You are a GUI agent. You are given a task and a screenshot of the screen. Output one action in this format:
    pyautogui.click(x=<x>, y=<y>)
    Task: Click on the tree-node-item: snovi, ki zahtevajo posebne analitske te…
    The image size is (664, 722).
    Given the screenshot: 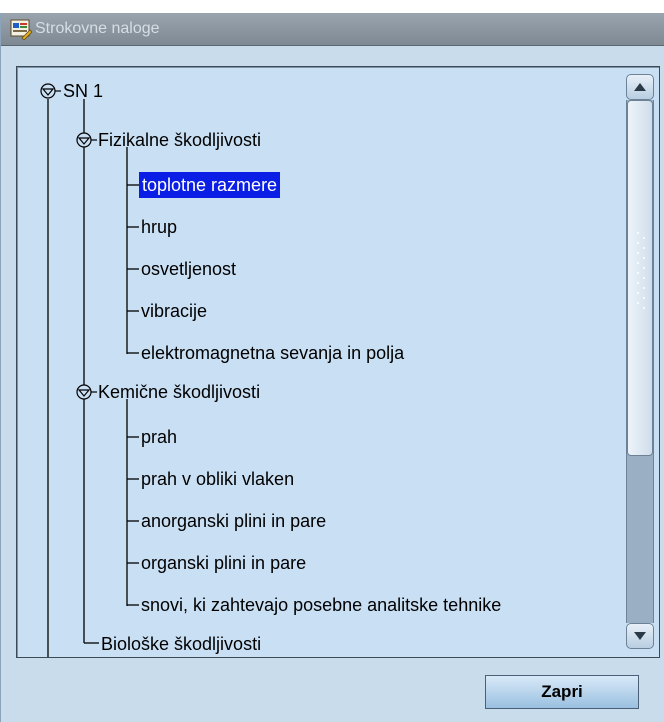 What is the action you would take?
    pyautogui.click(x=321, y=605)
    